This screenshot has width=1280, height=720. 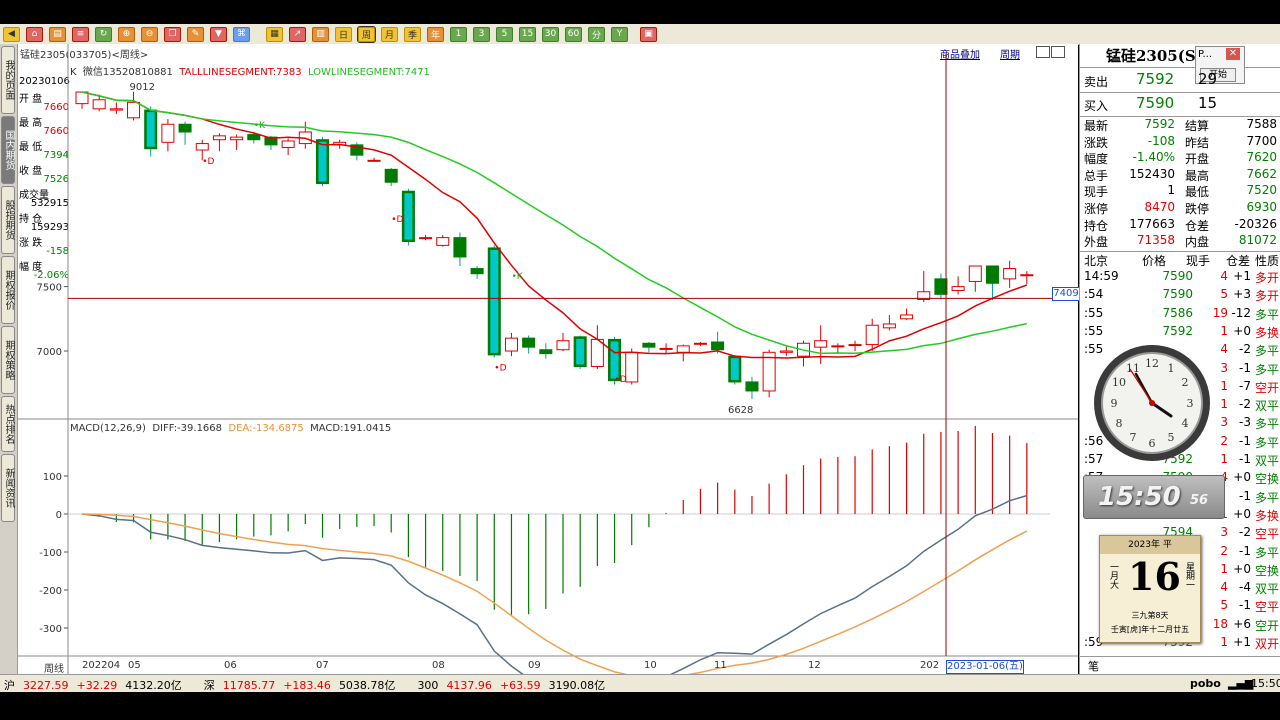 What do you see at coordinates (1154, 497) in the screenshot?
I see `digital-clock-widget: 15:50 56` at bounding box center [1154, 497].